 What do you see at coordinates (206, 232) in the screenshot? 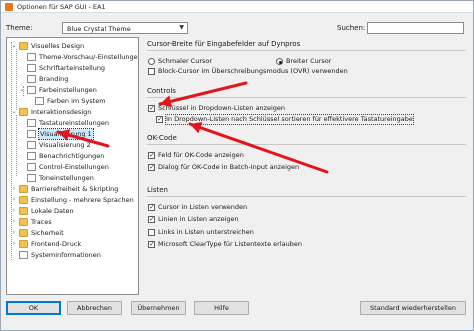
I see `lists-links-label: Links in Listen unterstreichen` at bounding box center [206, 232].